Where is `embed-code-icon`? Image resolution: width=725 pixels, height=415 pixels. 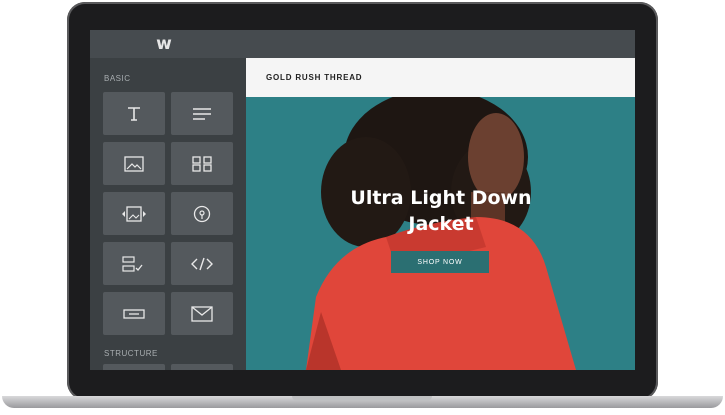 embed-code-icon is located at coordinates (202, 263).